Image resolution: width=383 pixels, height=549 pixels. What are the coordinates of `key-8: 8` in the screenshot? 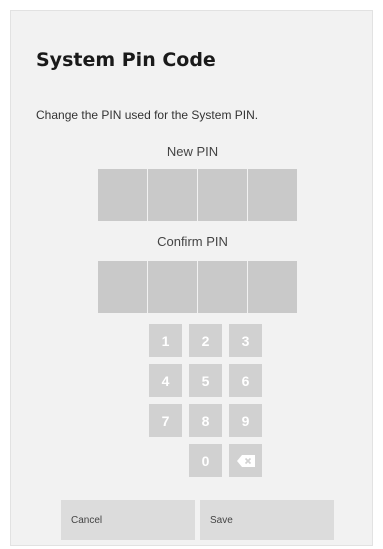 It's located at (205, 420).